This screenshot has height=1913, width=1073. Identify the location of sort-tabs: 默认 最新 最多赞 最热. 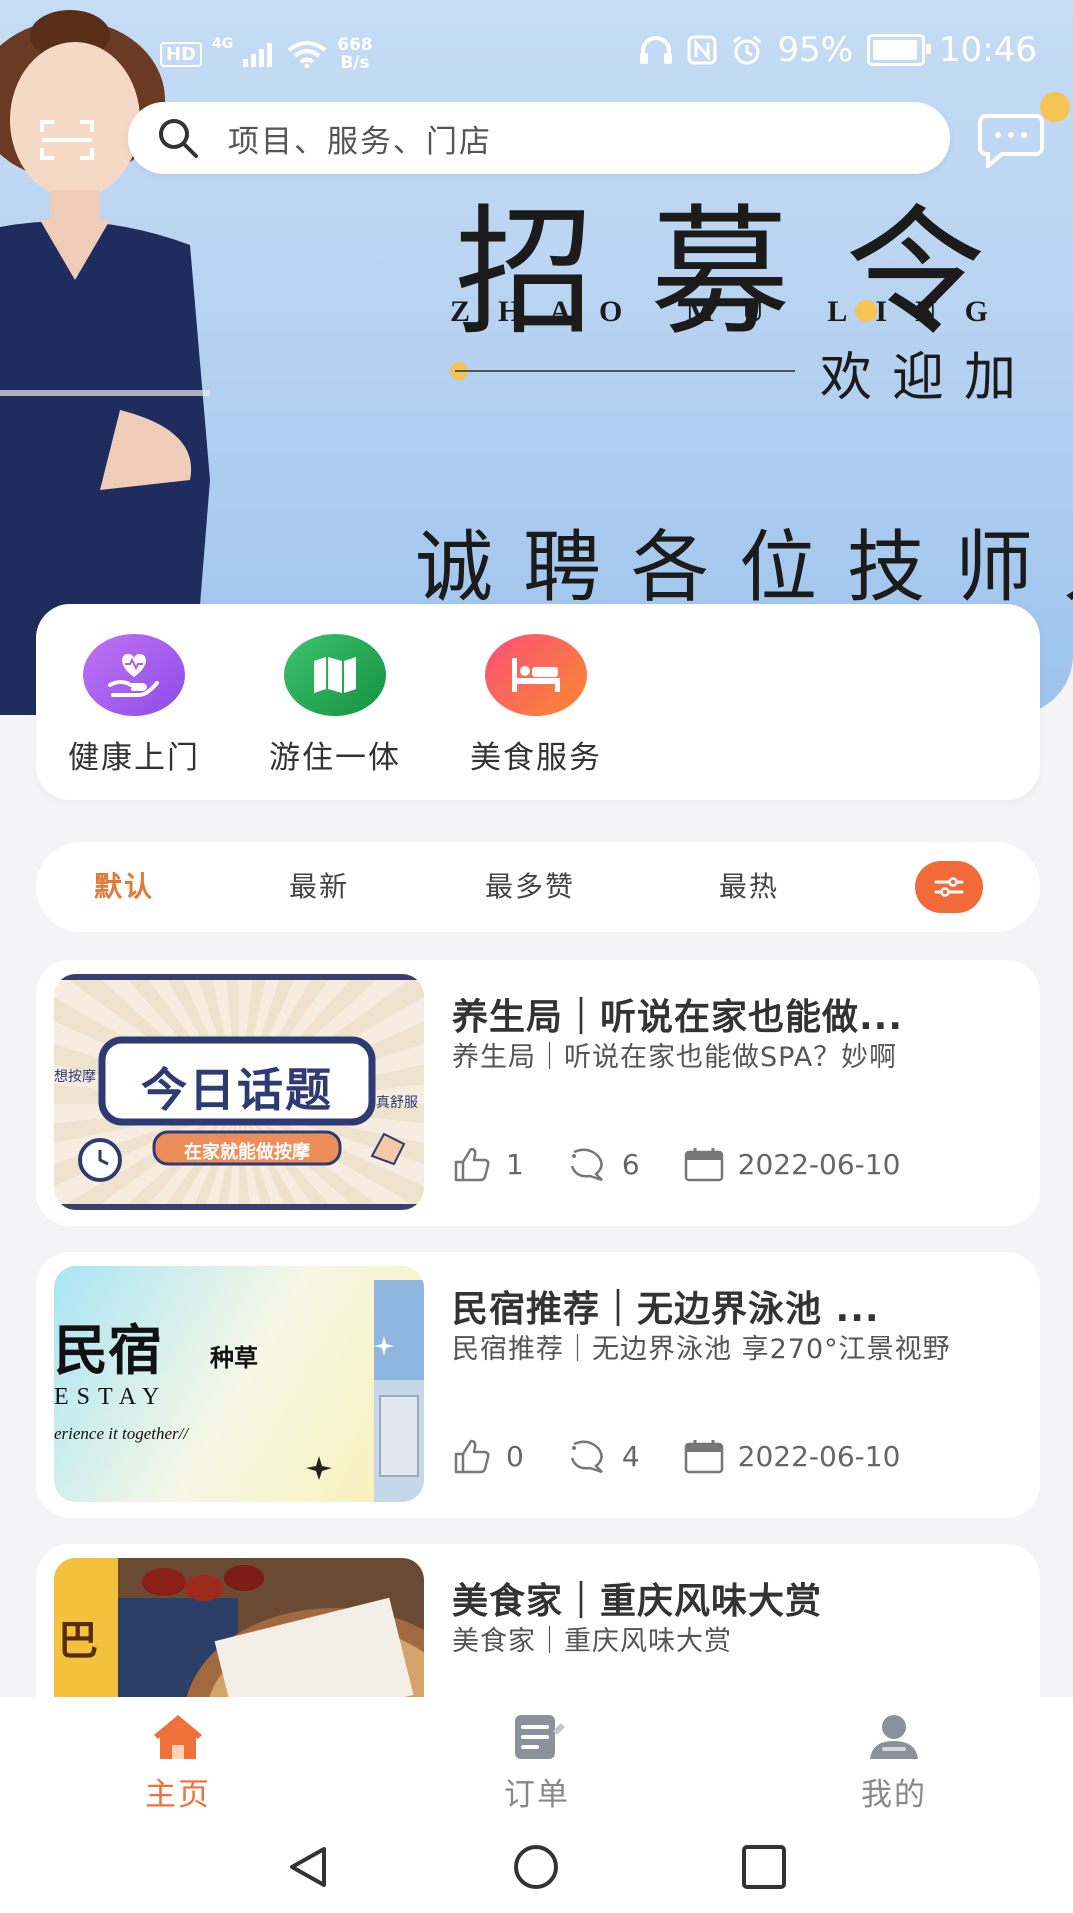
(538, 887).